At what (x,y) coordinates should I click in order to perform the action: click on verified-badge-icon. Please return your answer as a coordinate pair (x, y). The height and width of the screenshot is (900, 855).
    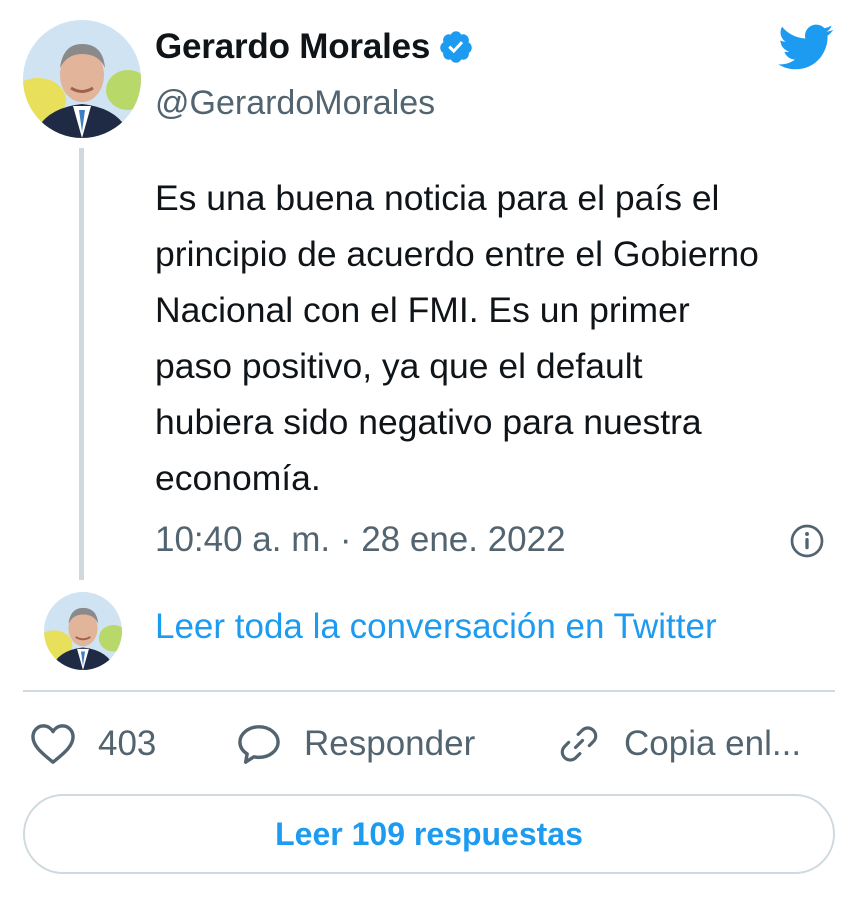
    Looking at the image, I should click on (456, 47).